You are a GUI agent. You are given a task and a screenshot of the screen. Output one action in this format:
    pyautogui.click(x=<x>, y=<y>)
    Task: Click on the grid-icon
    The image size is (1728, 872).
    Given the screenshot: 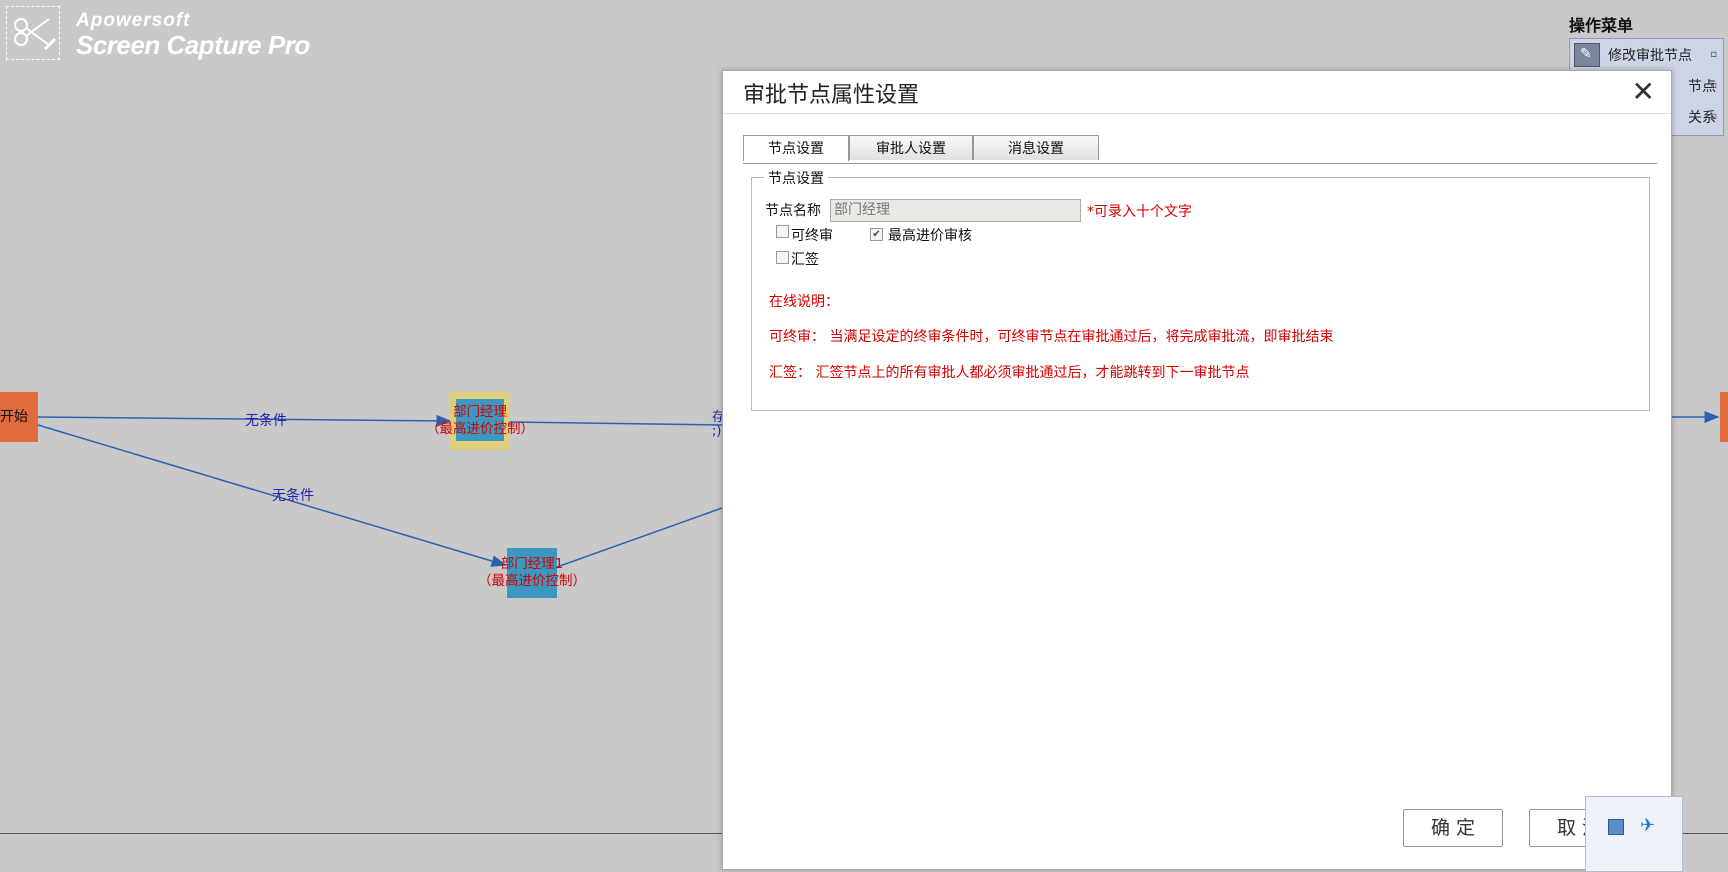 What is the action you would take?
    pyautogui.click(x=1616, y=827)
    